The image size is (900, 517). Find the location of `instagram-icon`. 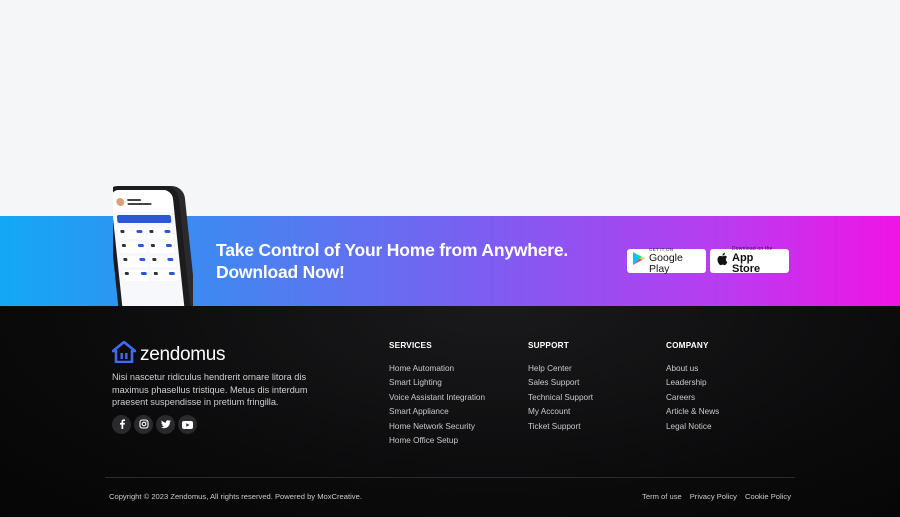

instagram-icon is located at coordinates (143, 425).